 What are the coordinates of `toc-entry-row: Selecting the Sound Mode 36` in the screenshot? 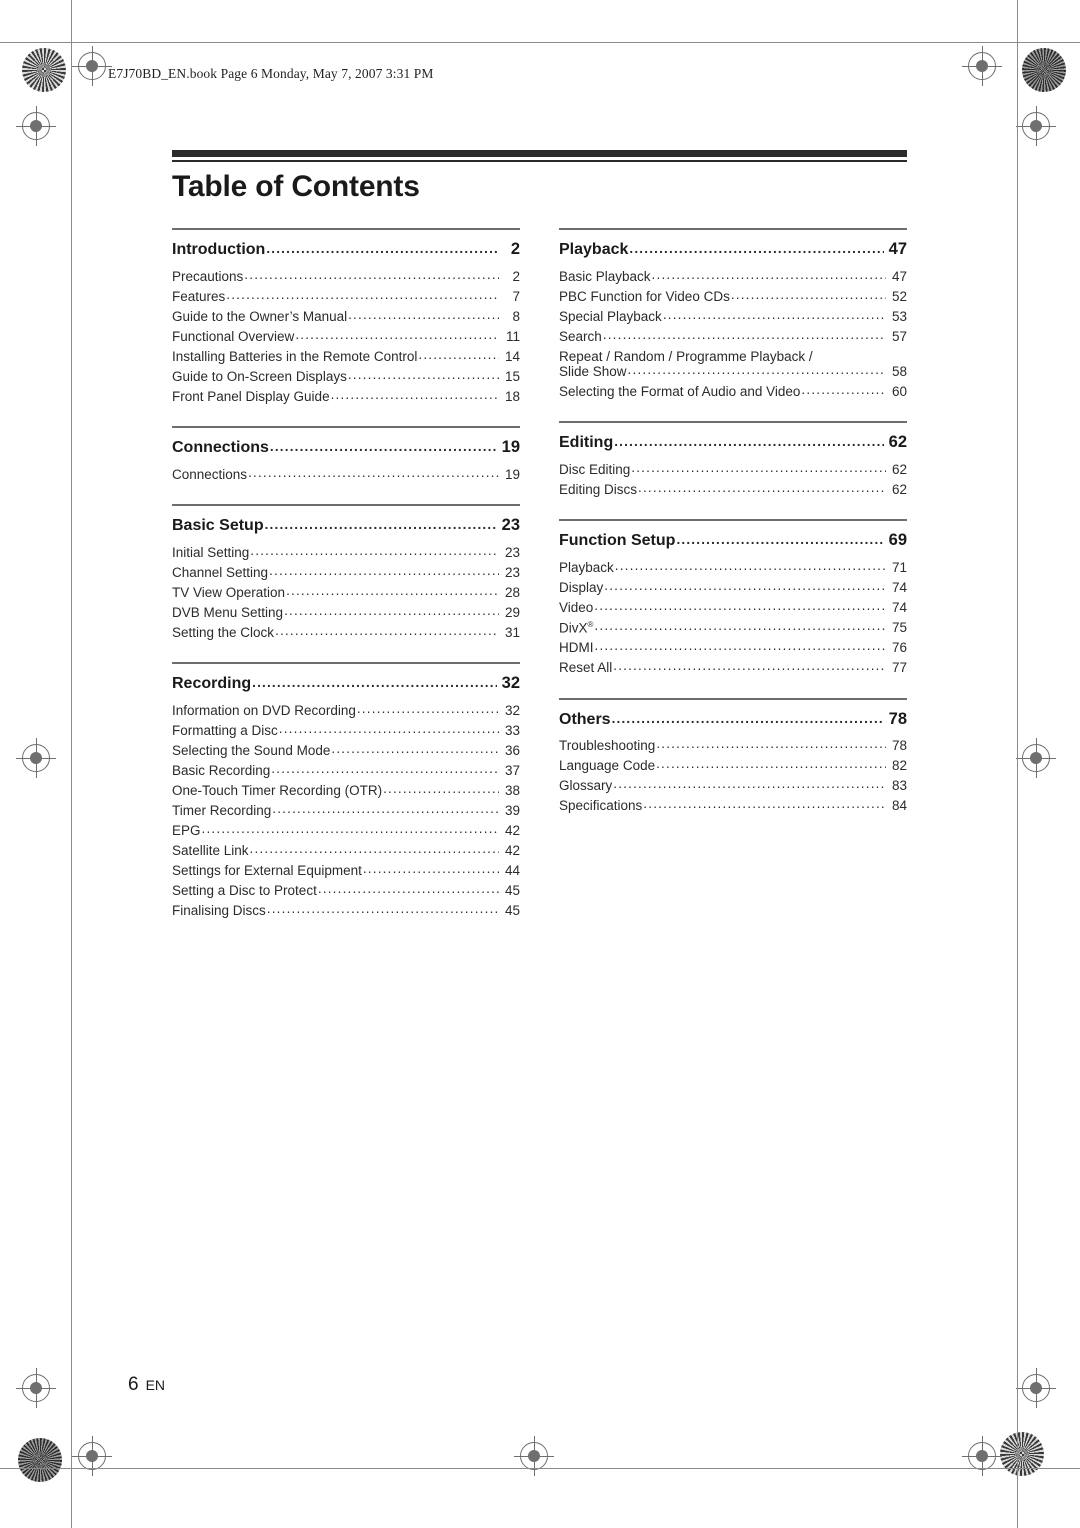 It's located at (346, 750).